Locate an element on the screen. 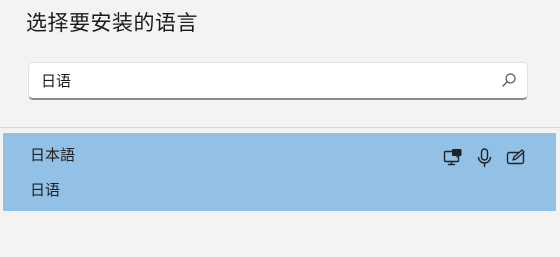 This screenshot has width=560, height=257. speech-icon is located at coordinates (484, 157).